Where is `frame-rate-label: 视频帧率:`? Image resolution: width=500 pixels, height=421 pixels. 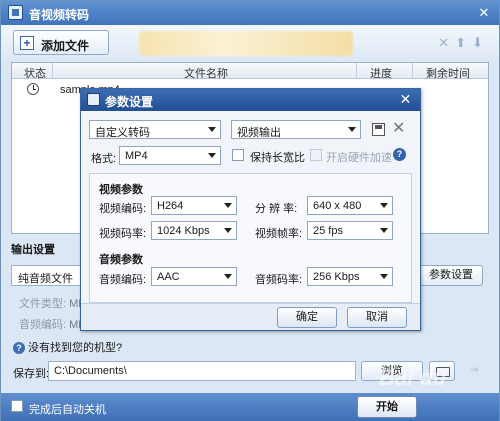
frame-rate-label: 视频帧率: is located at coordinates (279, 234).